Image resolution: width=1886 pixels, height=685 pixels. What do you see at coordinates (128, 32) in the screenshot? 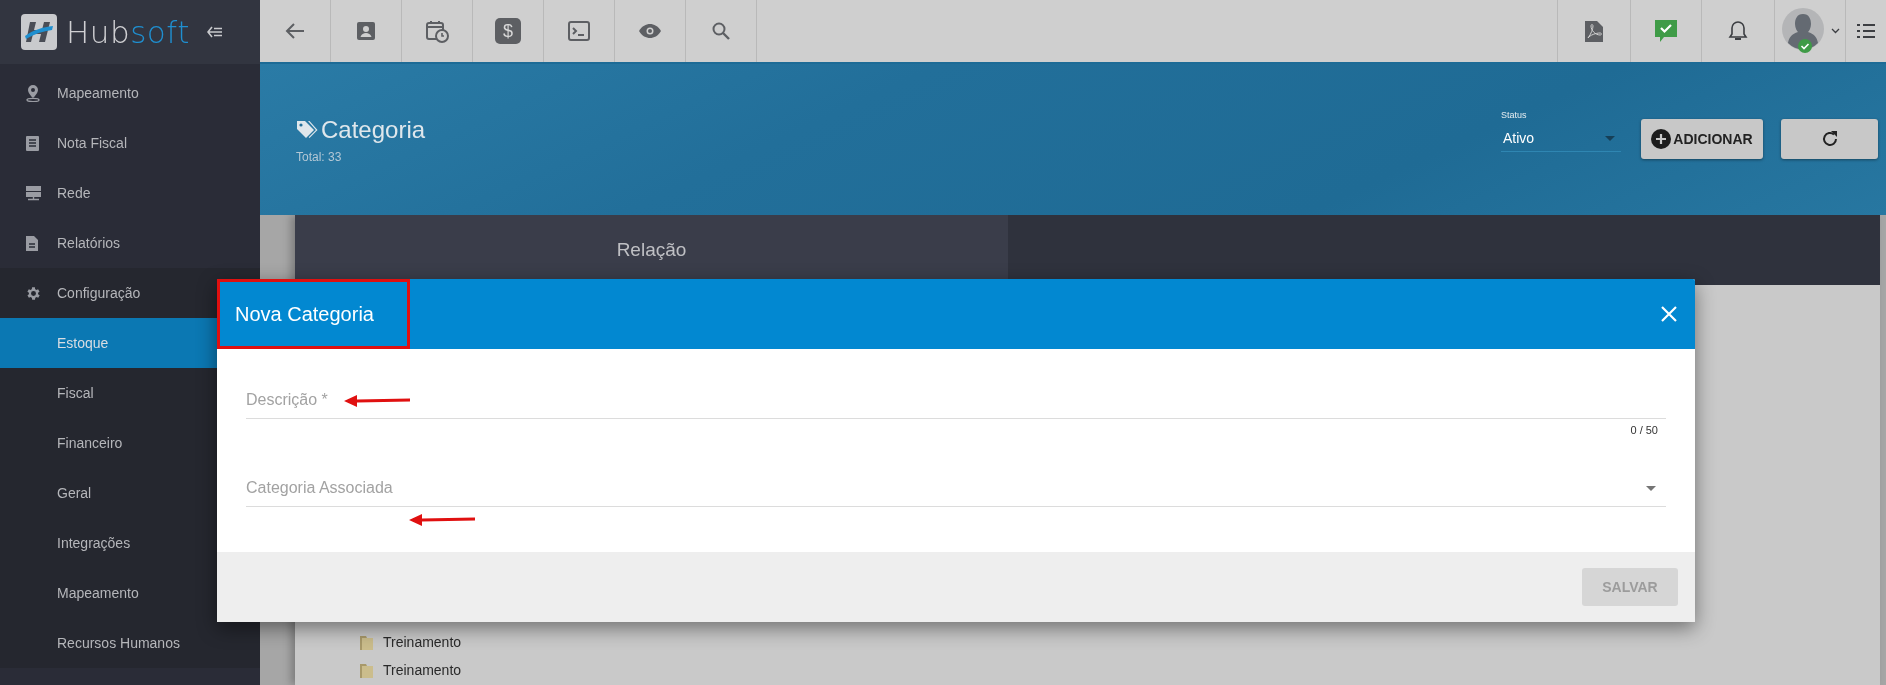
I see `logo-text: Hubsoft` at bounding box center [128, 32].